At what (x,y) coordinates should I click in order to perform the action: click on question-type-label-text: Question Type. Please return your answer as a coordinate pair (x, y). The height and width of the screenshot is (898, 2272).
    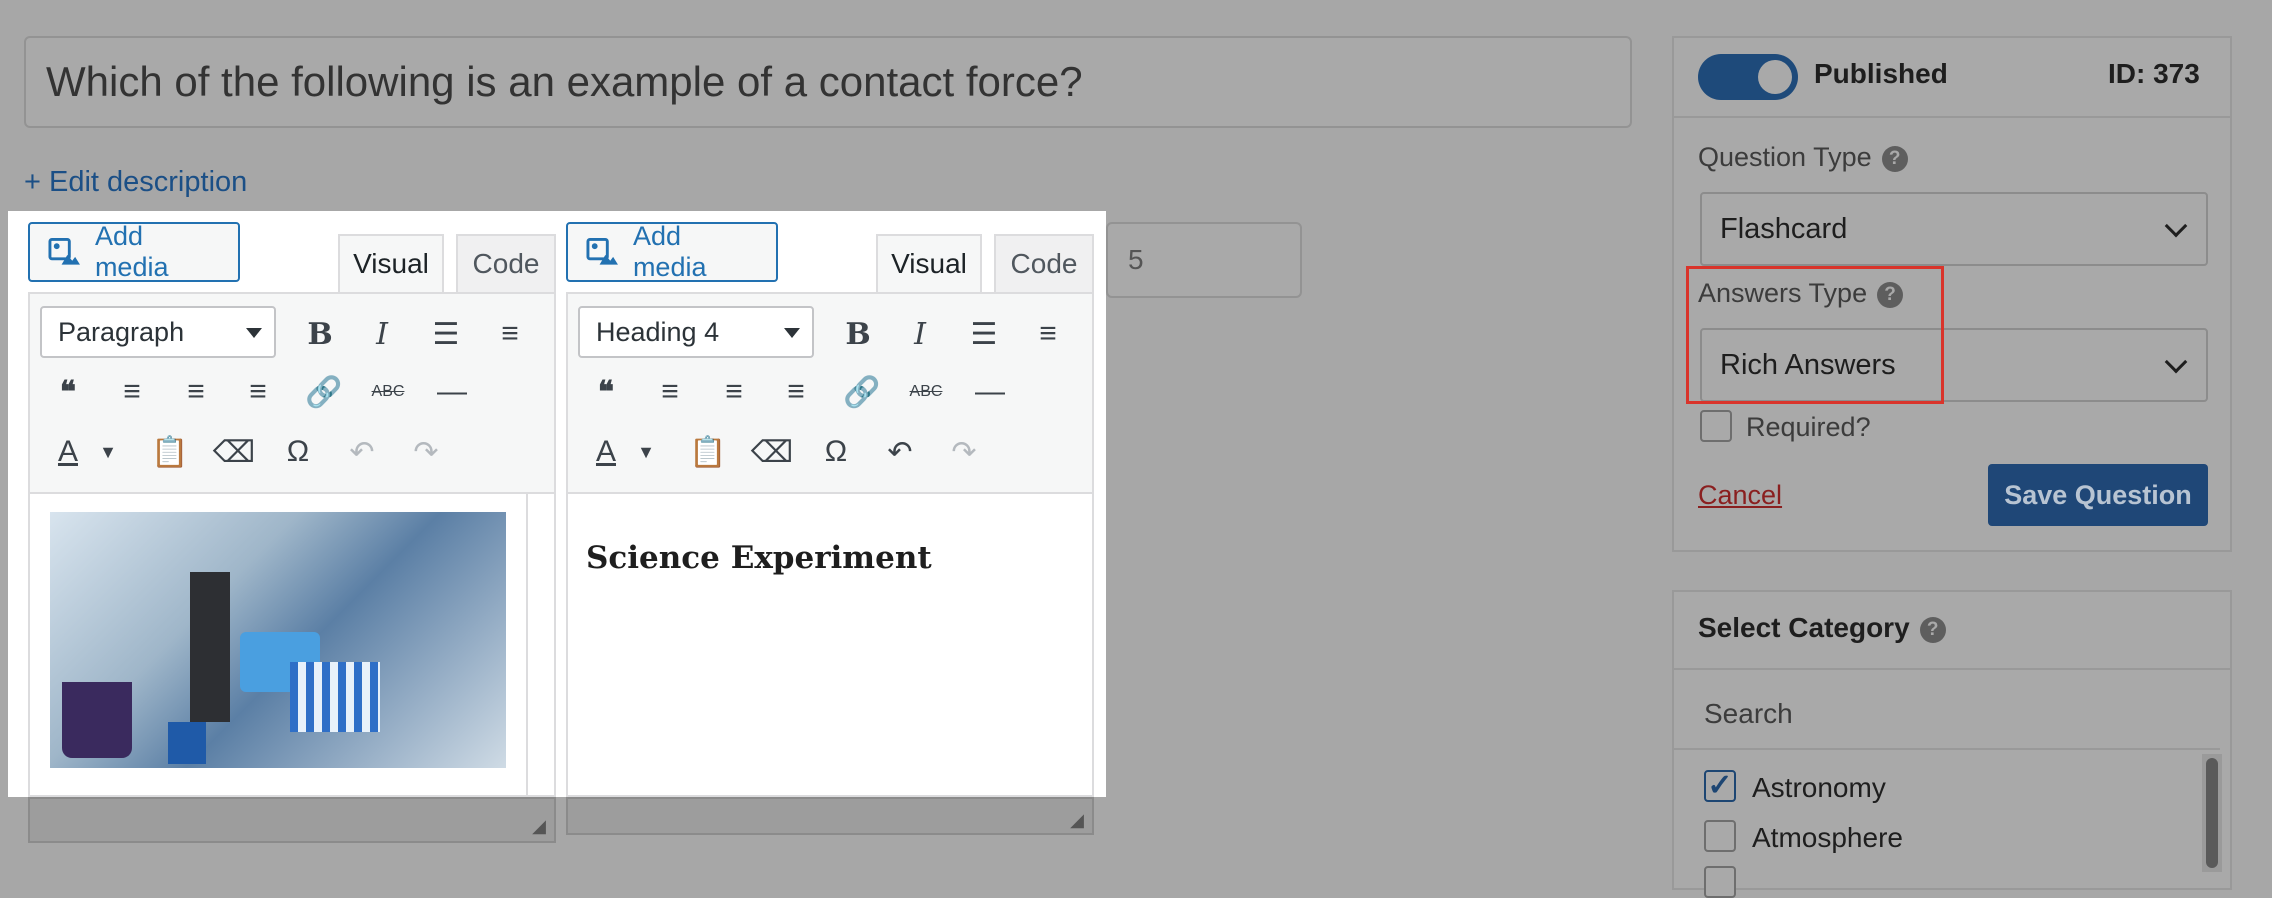
    Looking at the image, I should click on (1785, 157).